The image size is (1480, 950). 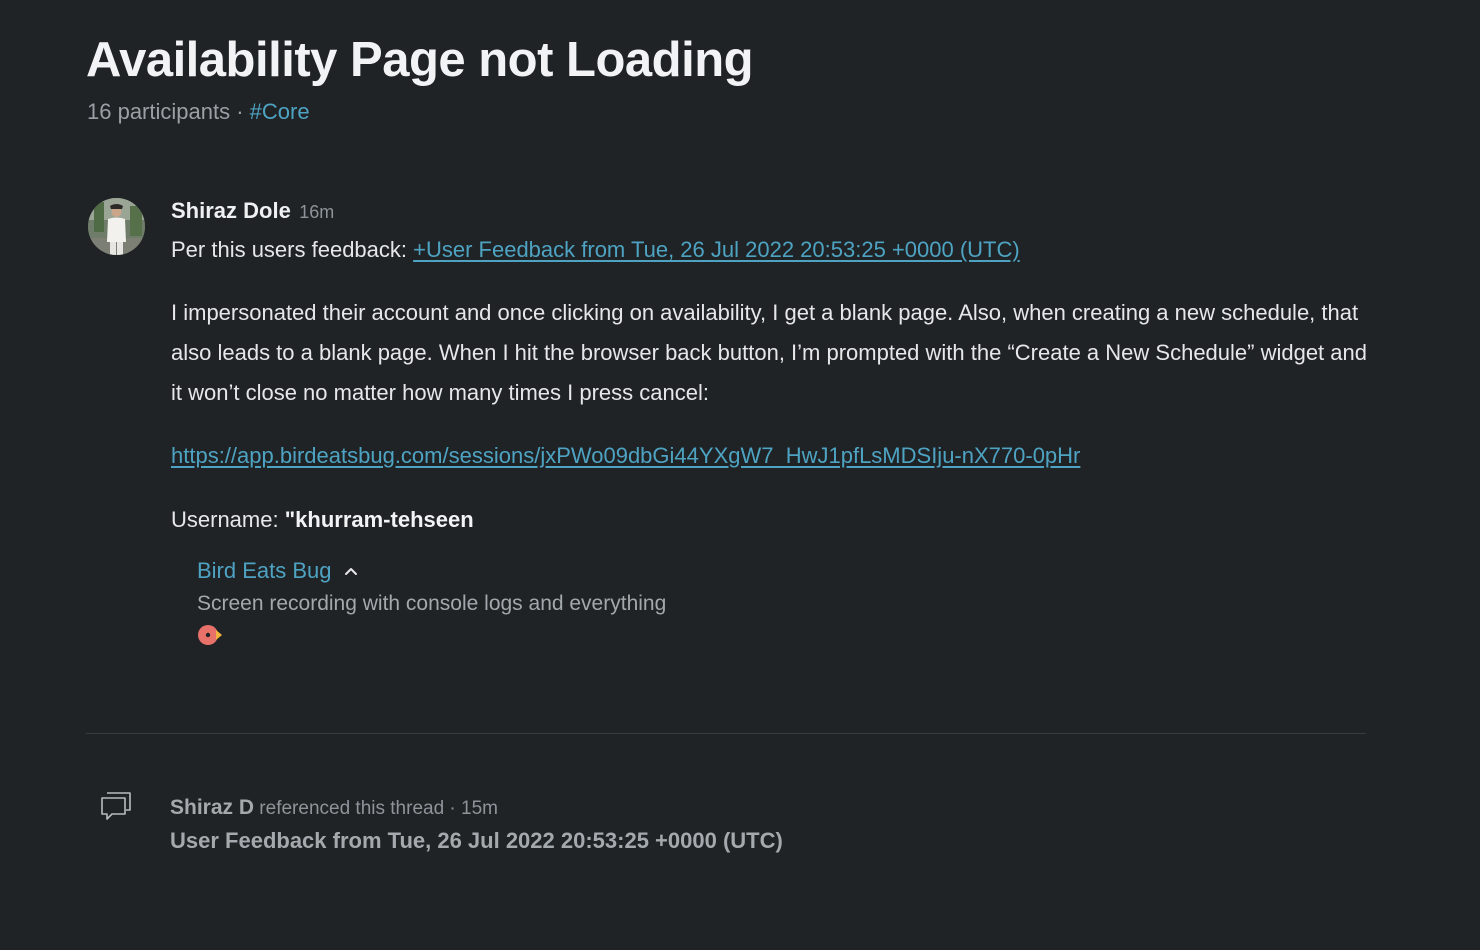 What do you see at coordinates (316, 212) in the screenshot?
I see `message-timestamp: 16m` at bounding box center [316, 212].